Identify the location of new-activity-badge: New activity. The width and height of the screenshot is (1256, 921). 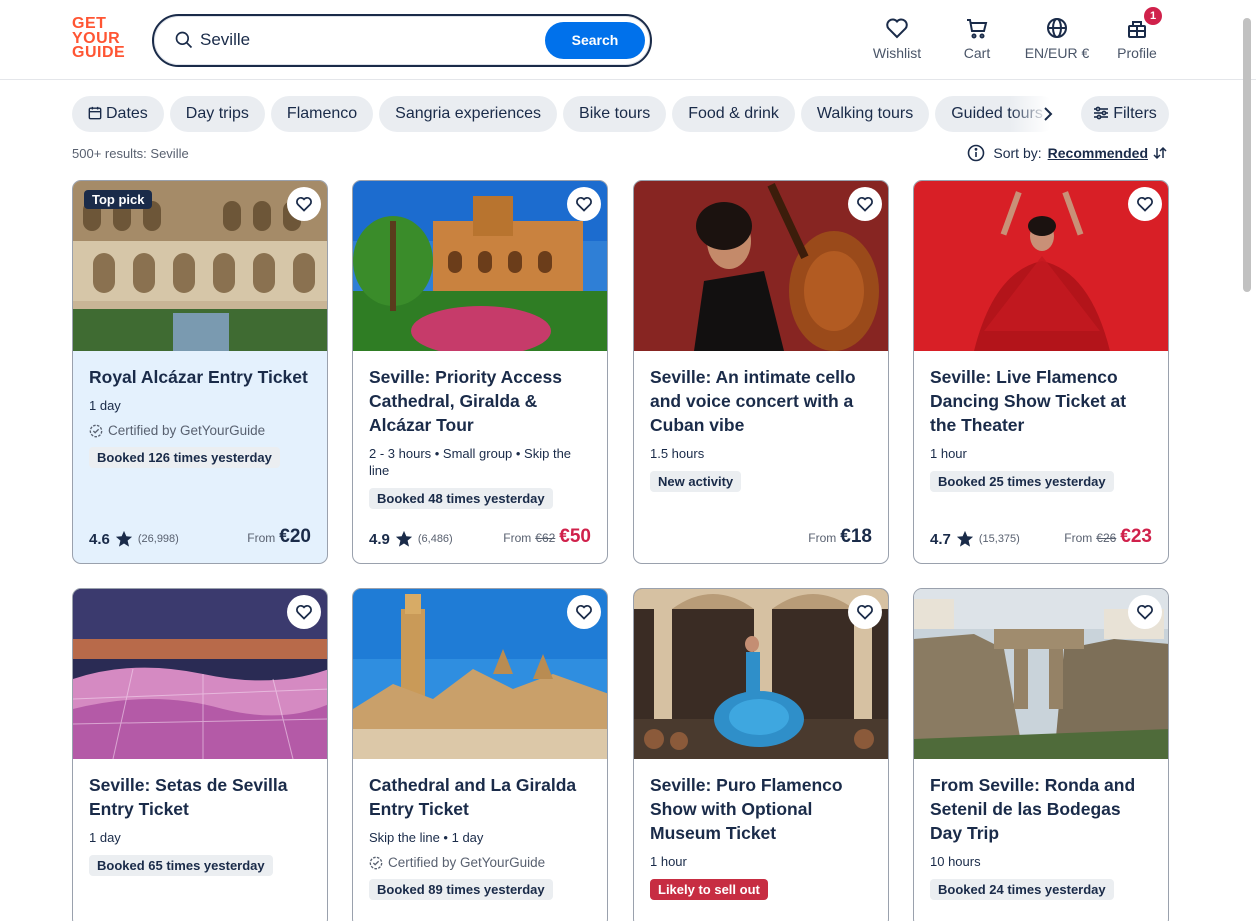
(696, 481).